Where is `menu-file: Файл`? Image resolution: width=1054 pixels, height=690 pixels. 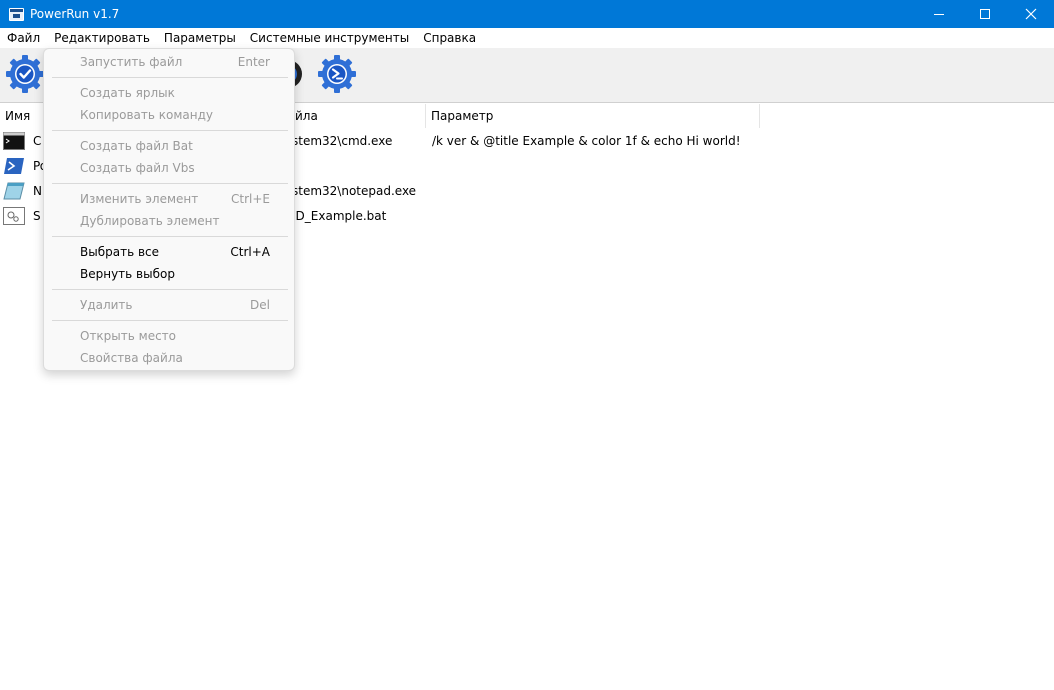
menu-file: Файл is located at coordinates (23, 38).